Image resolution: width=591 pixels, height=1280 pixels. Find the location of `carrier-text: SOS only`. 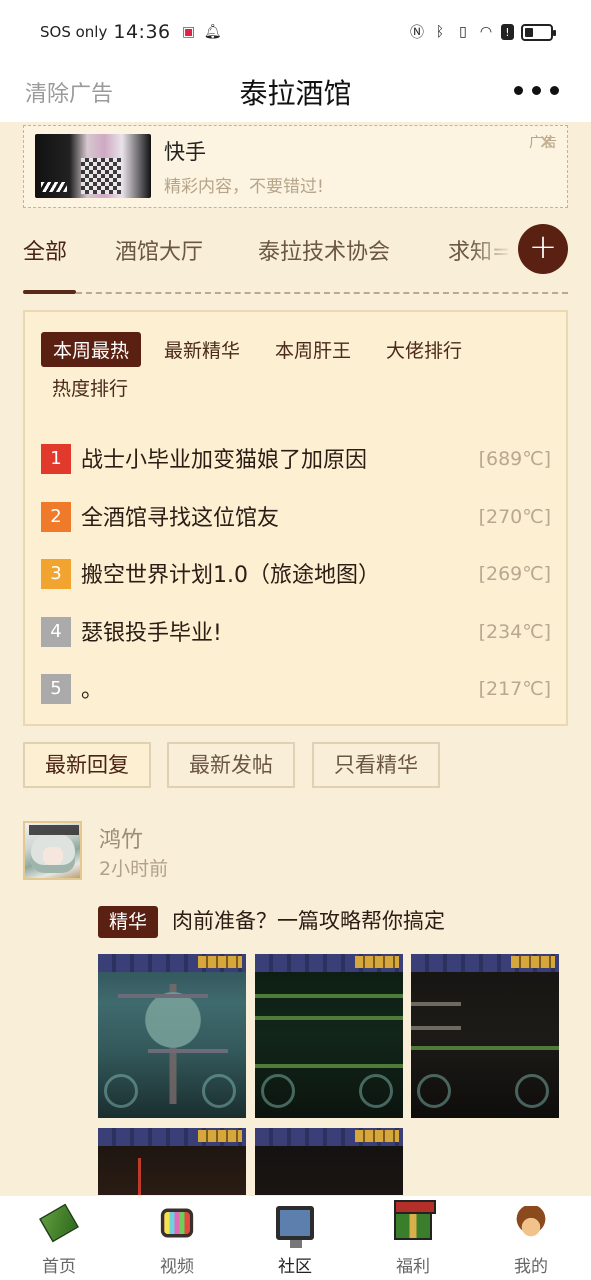

carrier-text: SOS only is located at coordinates (74, 32).